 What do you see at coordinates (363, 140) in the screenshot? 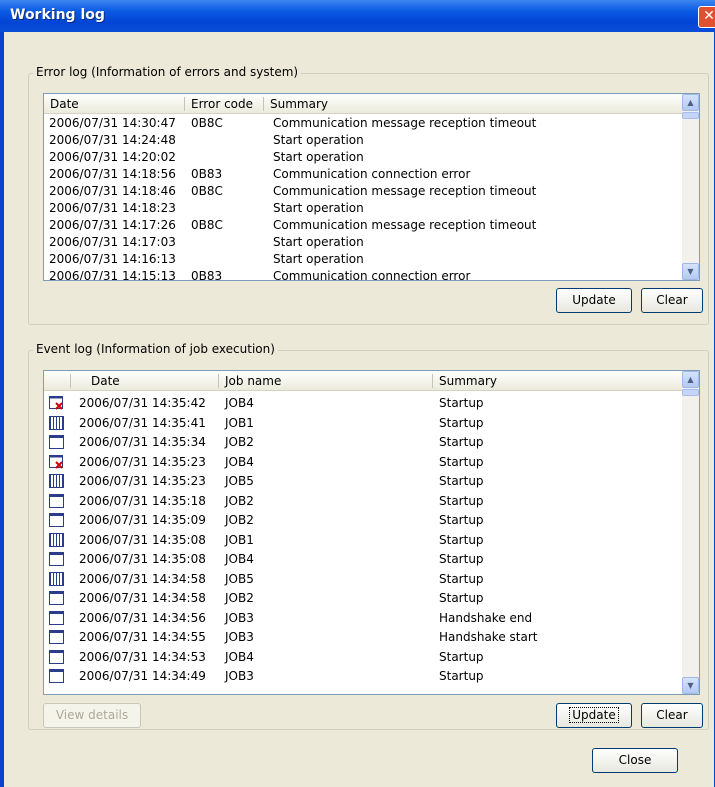
I see `table-row: 2006/07/31 14:24:48 Start operation` at bounding box center [363, 140].